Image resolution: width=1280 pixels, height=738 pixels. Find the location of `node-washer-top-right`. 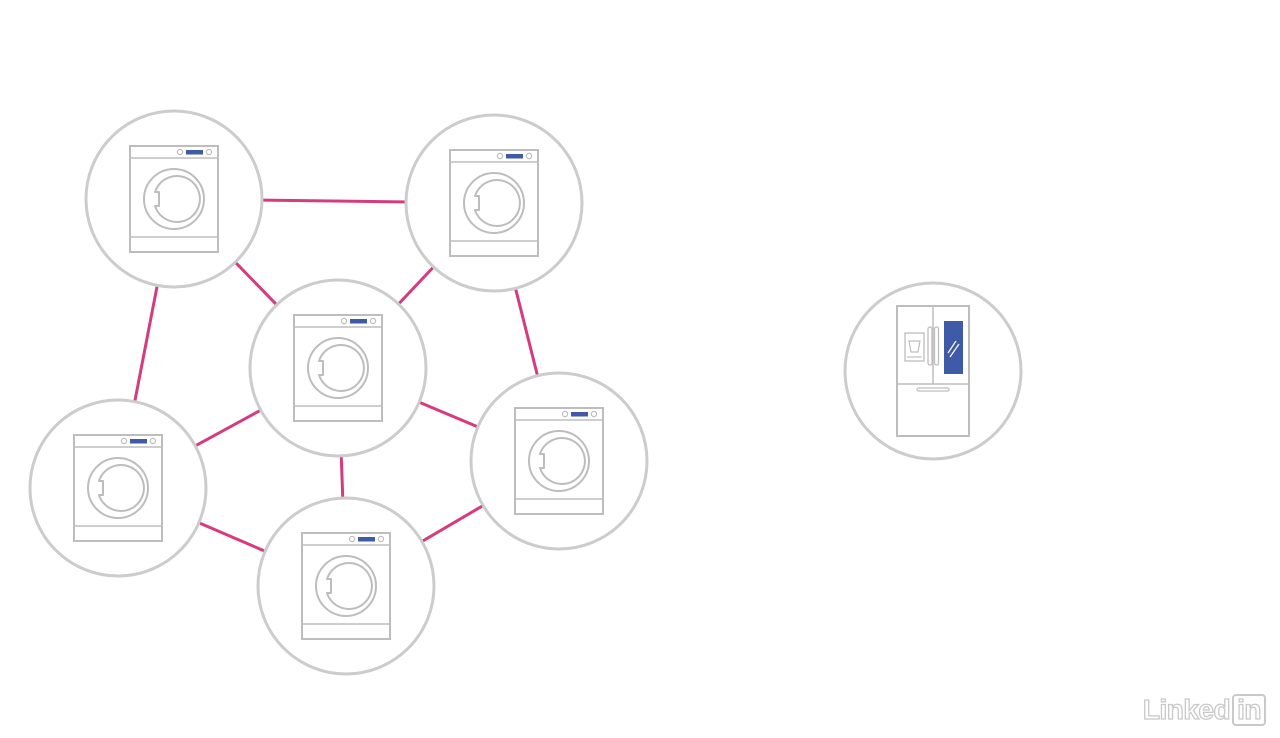

node-washer-top-right is located at coordinates (494, 203).